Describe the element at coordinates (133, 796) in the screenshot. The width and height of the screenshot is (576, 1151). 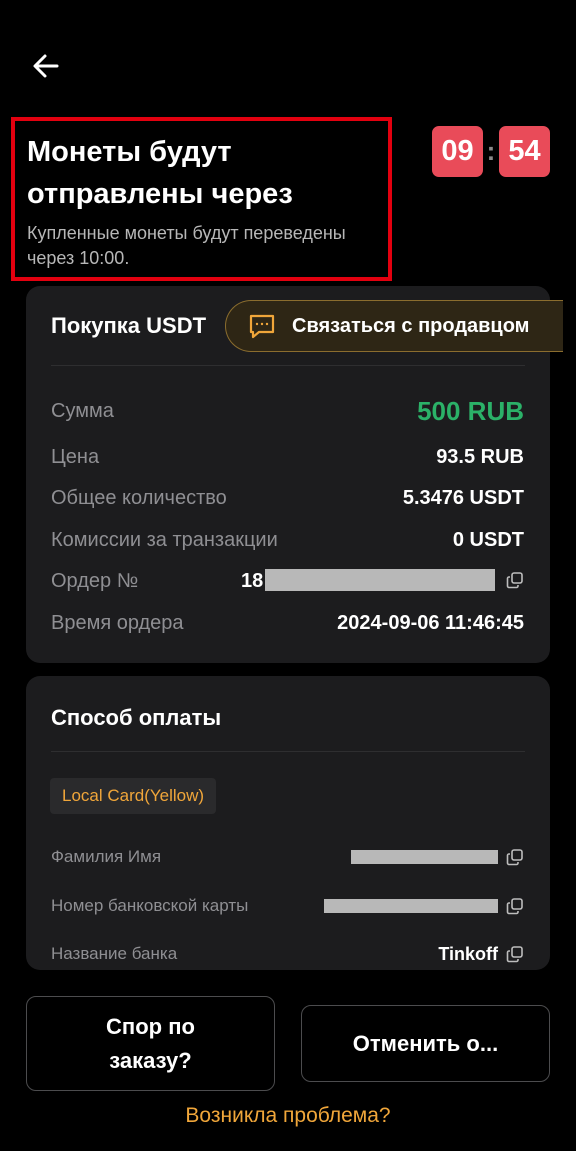
I see `payment-method-badge: Local Card(Yellow)` at that location.